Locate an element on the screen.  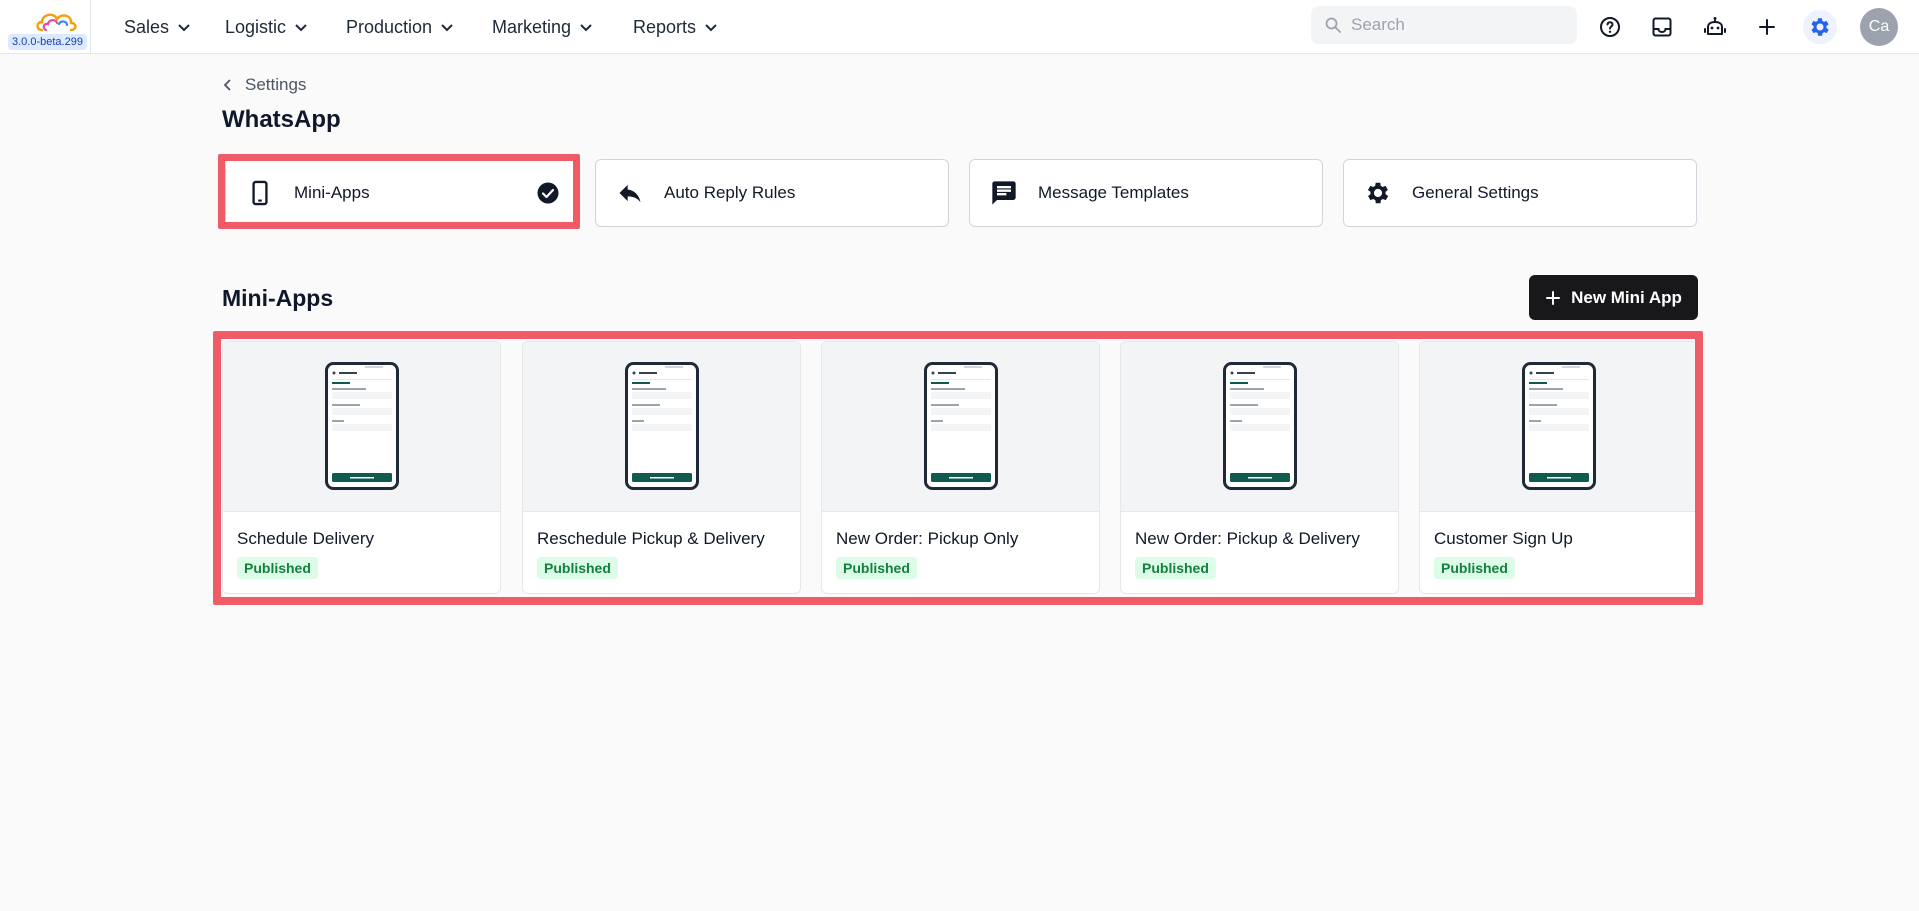
help-button is located at coordinates (1610, 27).